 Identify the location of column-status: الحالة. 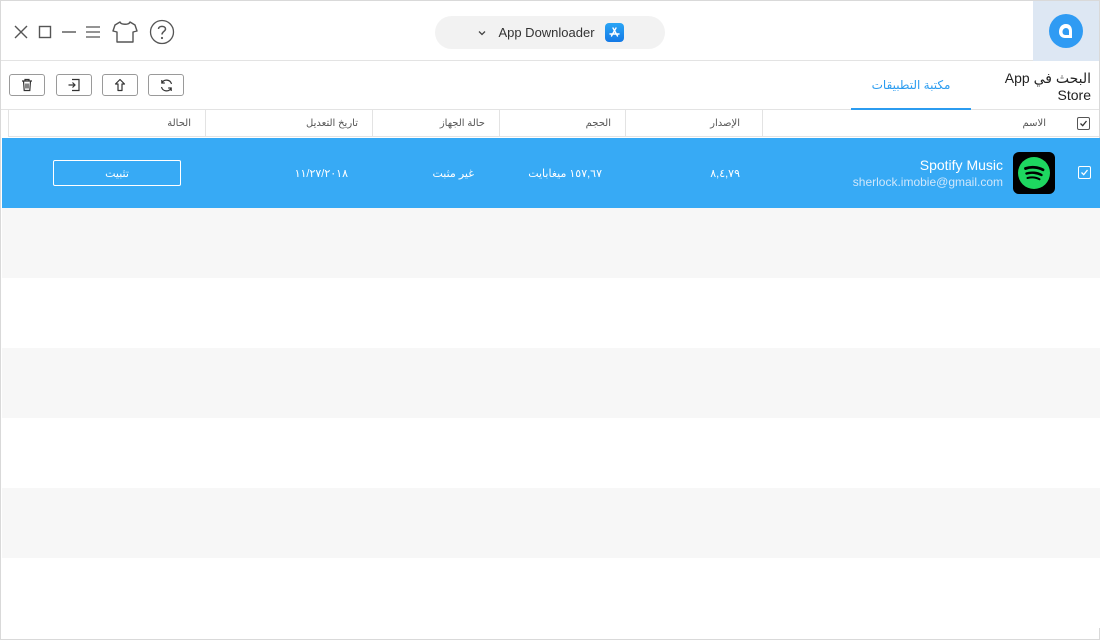
(107, 123).